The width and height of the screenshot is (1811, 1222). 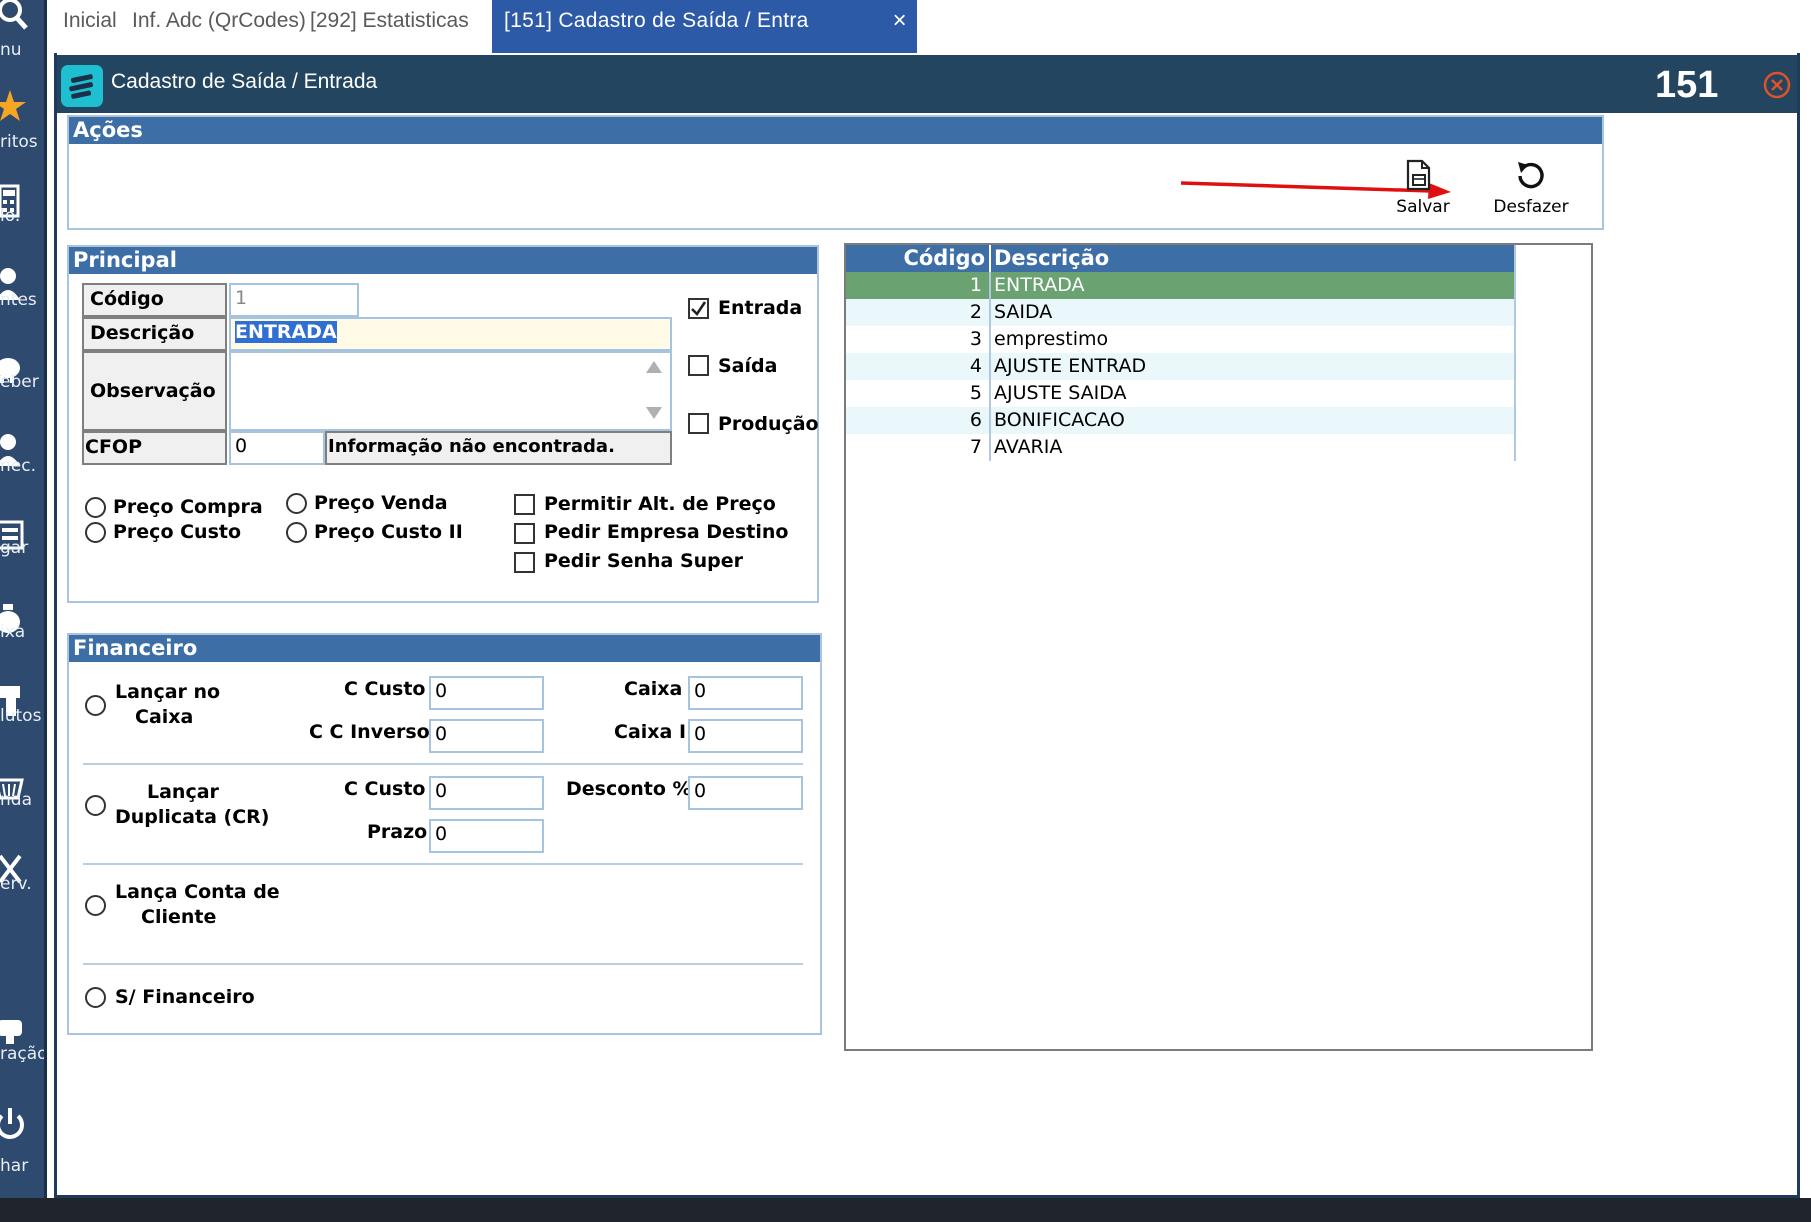 I want to click on desfazer-button: Desfazer, so click(x=1531, y=189).